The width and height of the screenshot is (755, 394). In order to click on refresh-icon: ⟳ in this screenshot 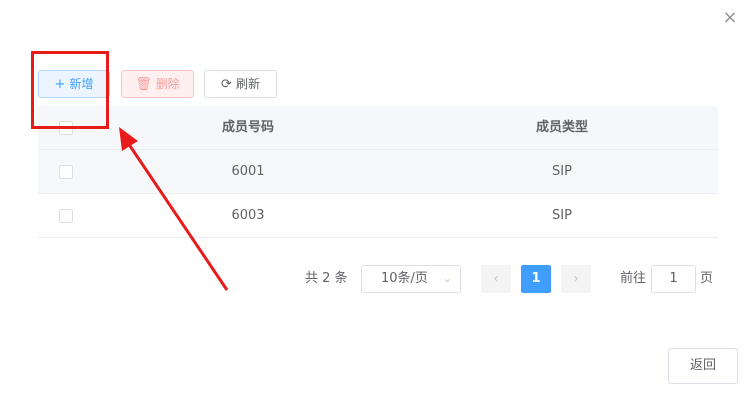, I will do `click(226, 84)`.